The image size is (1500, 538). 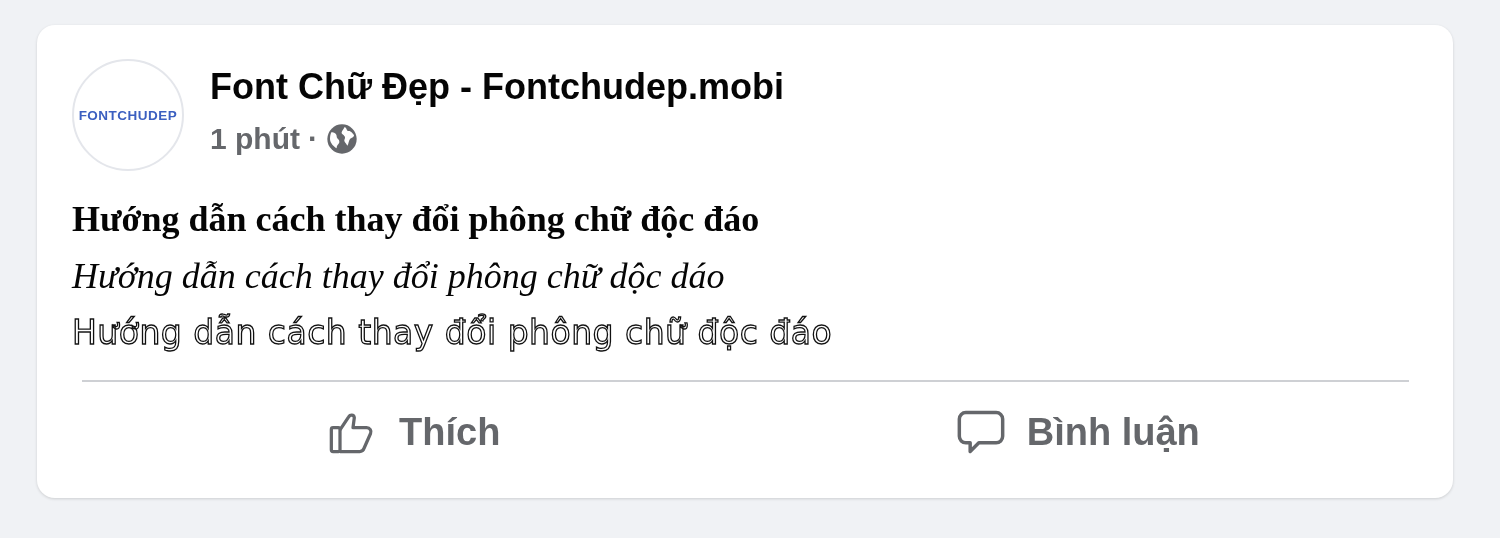 I want to click on page-name: Font Chữ Đẹp - Fontchudep.mobi, so click(x=497, y=87).